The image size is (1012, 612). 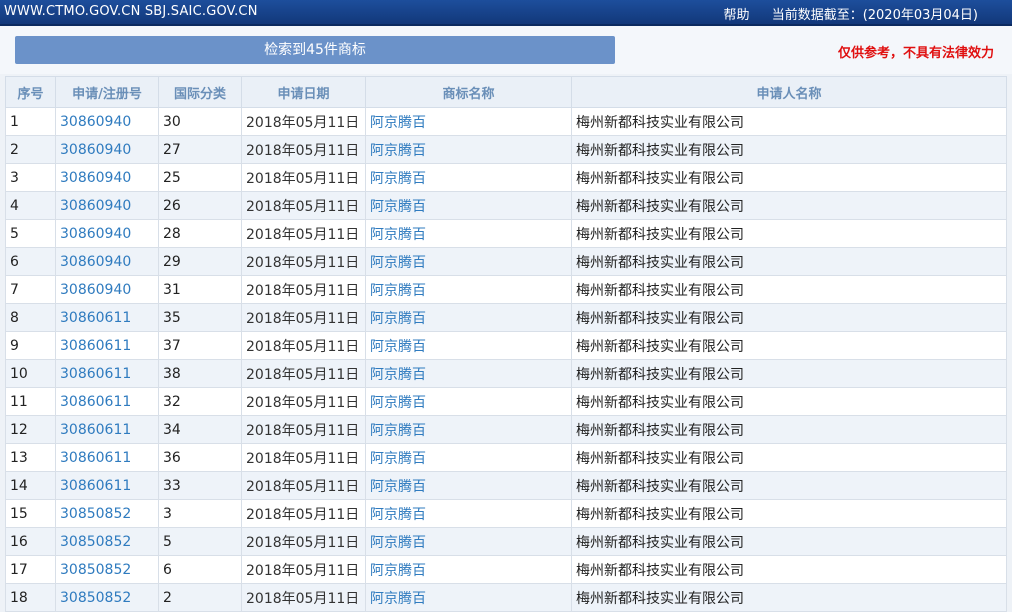 What do you see at coordinates (506, 457) in the screenshot?
I see `table-row: 13 30860611 36 2018年05月11日 阿京腾百 梅州新都科技实业有限公司` at bounding box center [506, 457].